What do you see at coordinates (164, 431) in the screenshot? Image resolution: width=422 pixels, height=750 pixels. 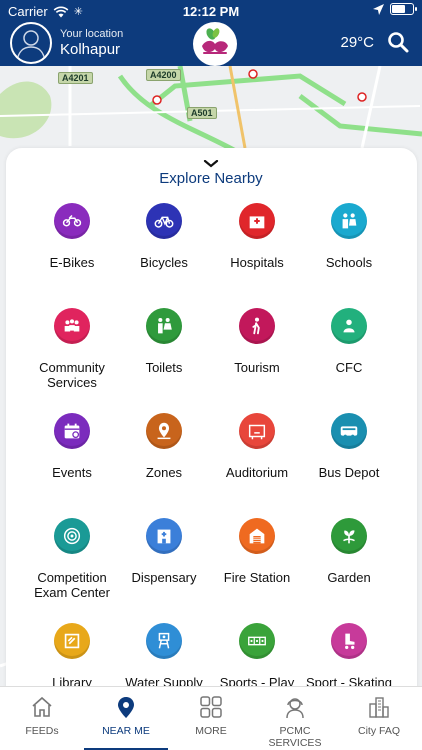 I see `map-pin-icon` at bounding box center [164, 431].